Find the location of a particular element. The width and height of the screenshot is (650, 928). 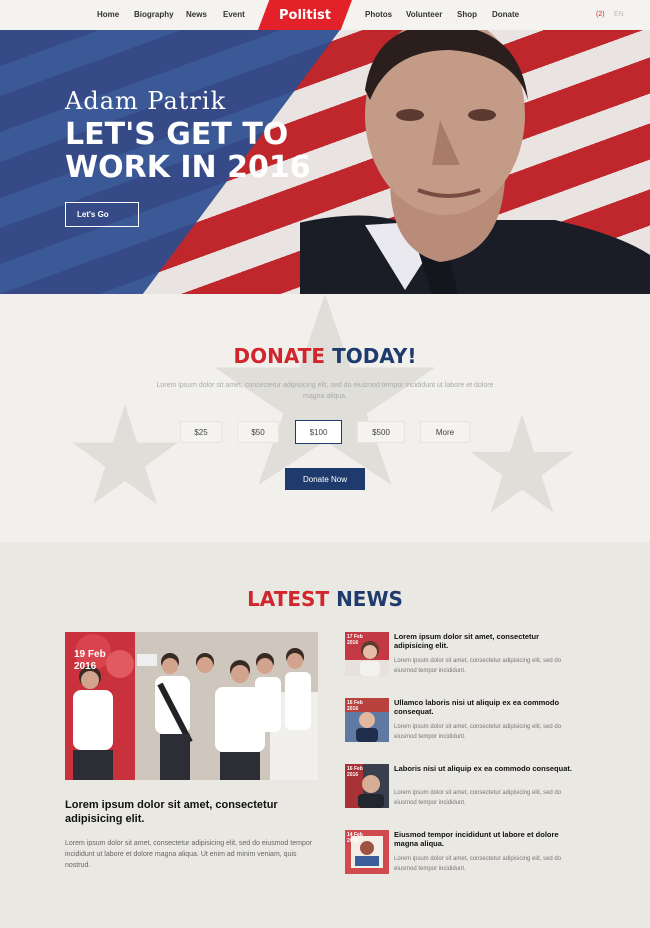

nav-home: Home is located at coordinates (108, 14).